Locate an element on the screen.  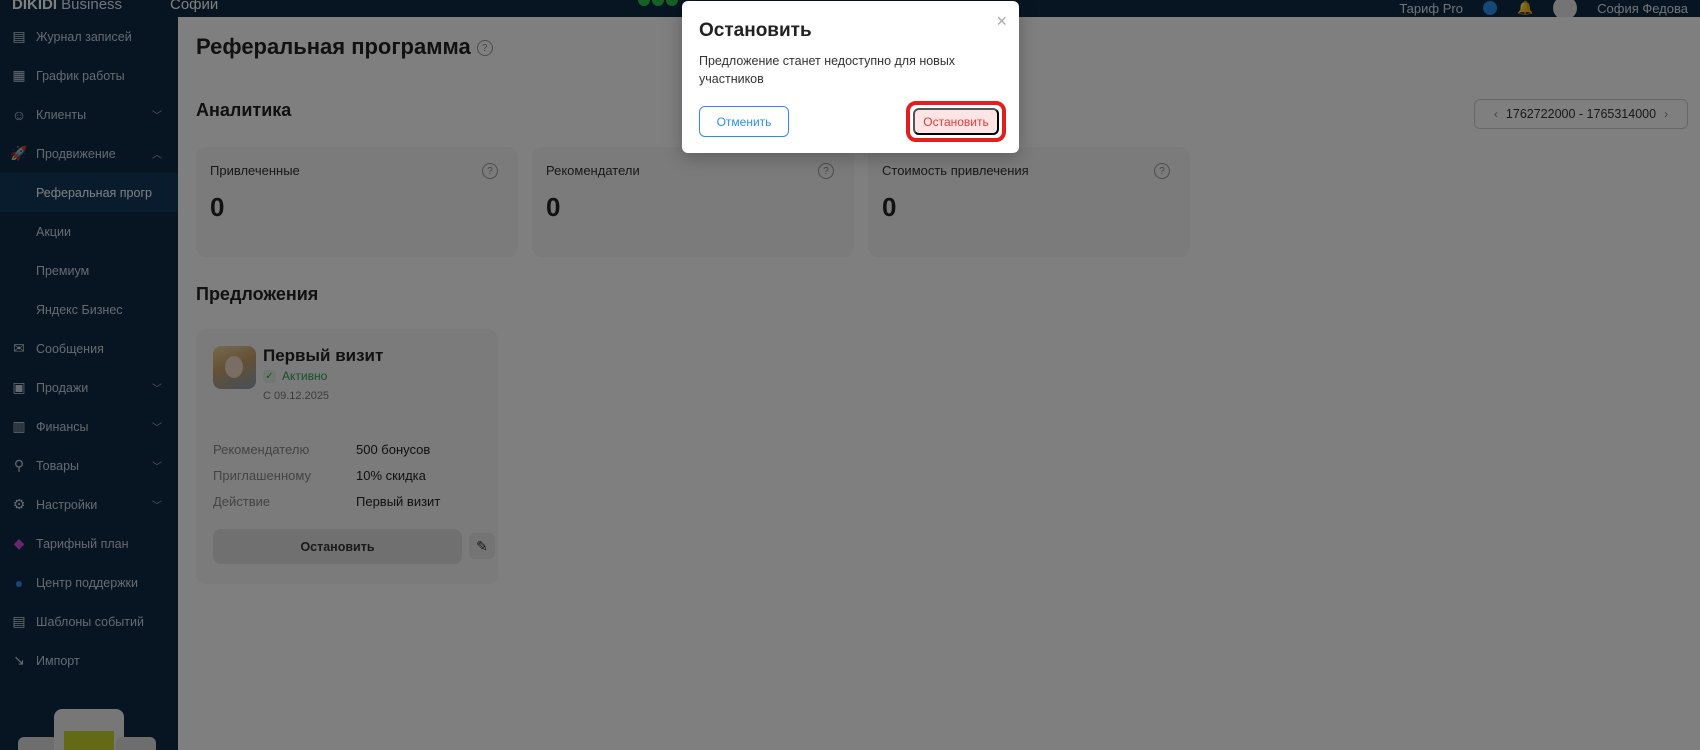
stop-button-highlight: Остановить is located at coordinates (956, 121).